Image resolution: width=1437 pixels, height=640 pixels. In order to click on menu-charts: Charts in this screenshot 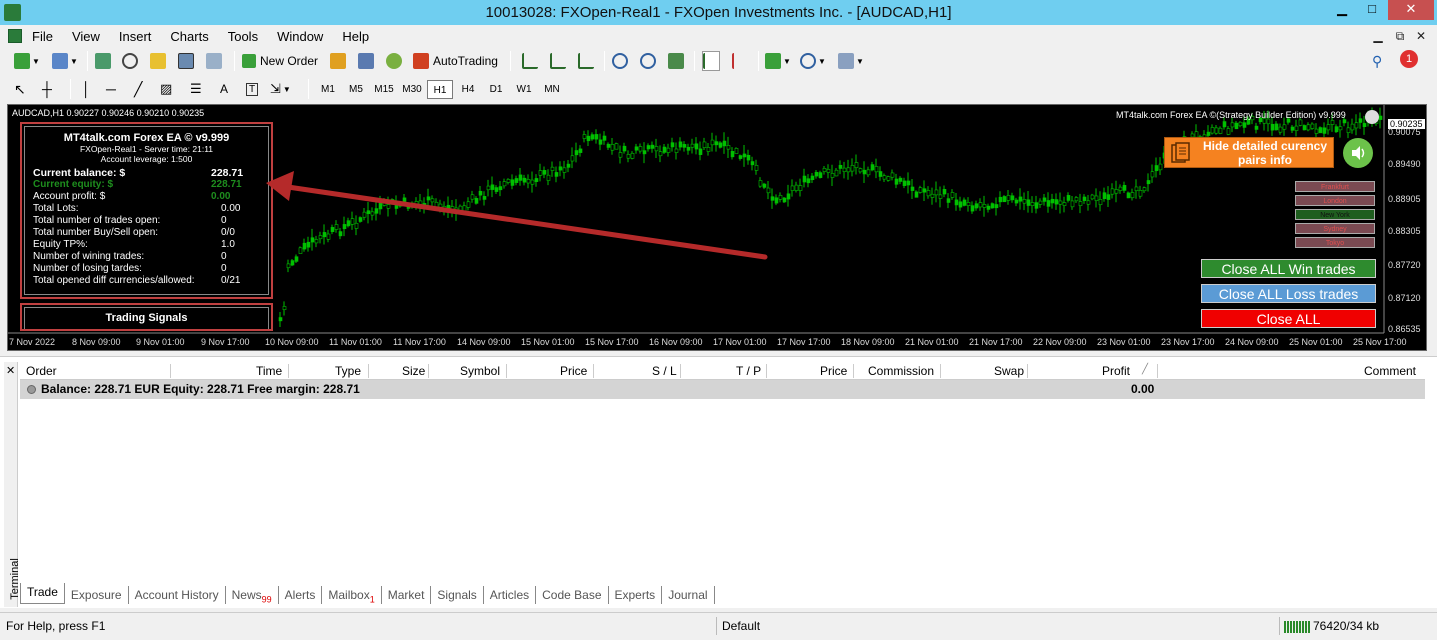, I will do `click(189, 36)`.